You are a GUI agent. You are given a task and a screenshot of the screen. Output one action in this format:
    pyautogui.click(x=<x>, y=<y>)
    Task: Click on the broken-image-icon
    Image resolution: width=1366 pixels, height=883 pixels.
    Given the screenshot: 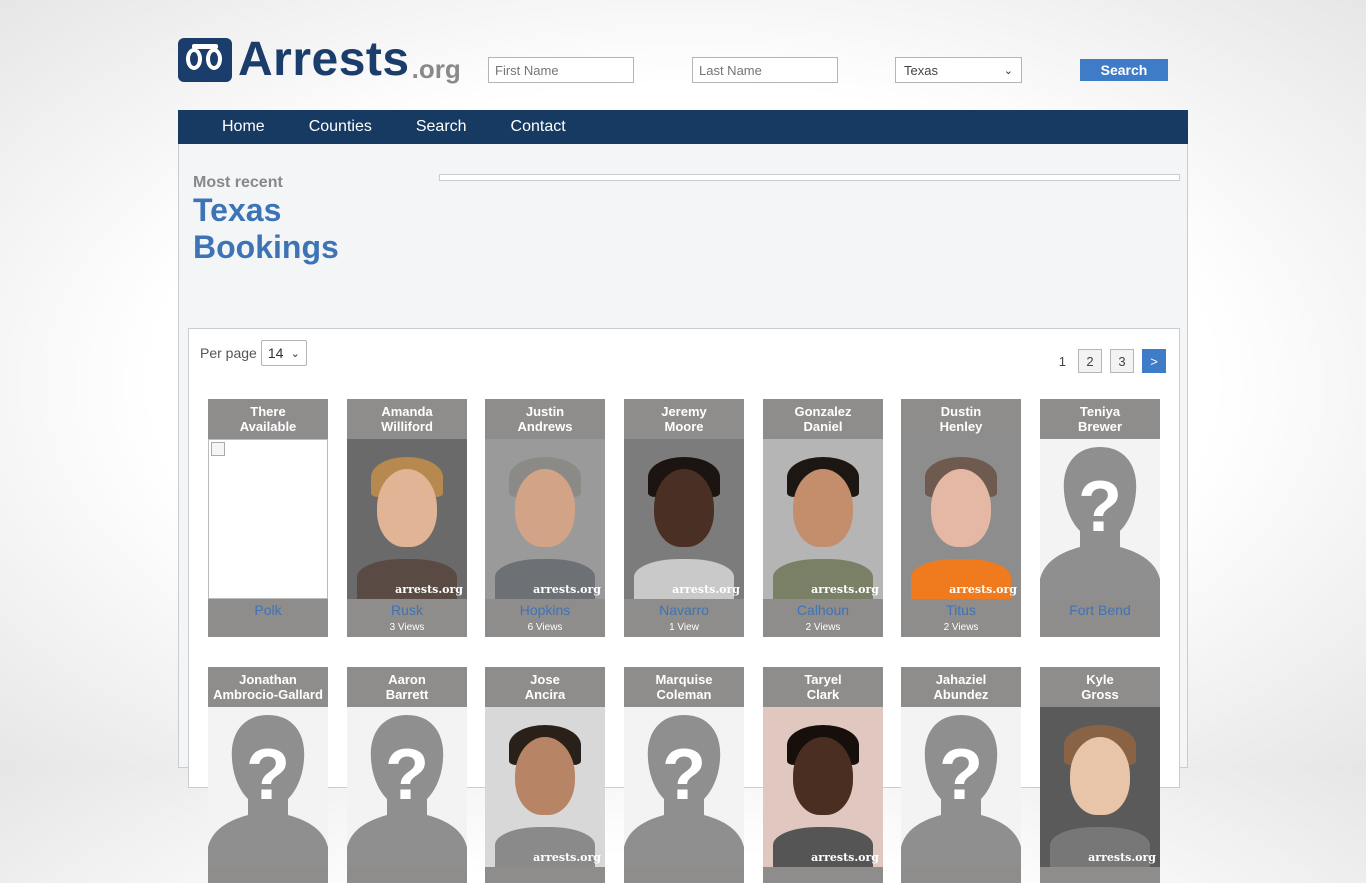 What is the action you would take?
    pyautogui.click(x=218, y=449)
    